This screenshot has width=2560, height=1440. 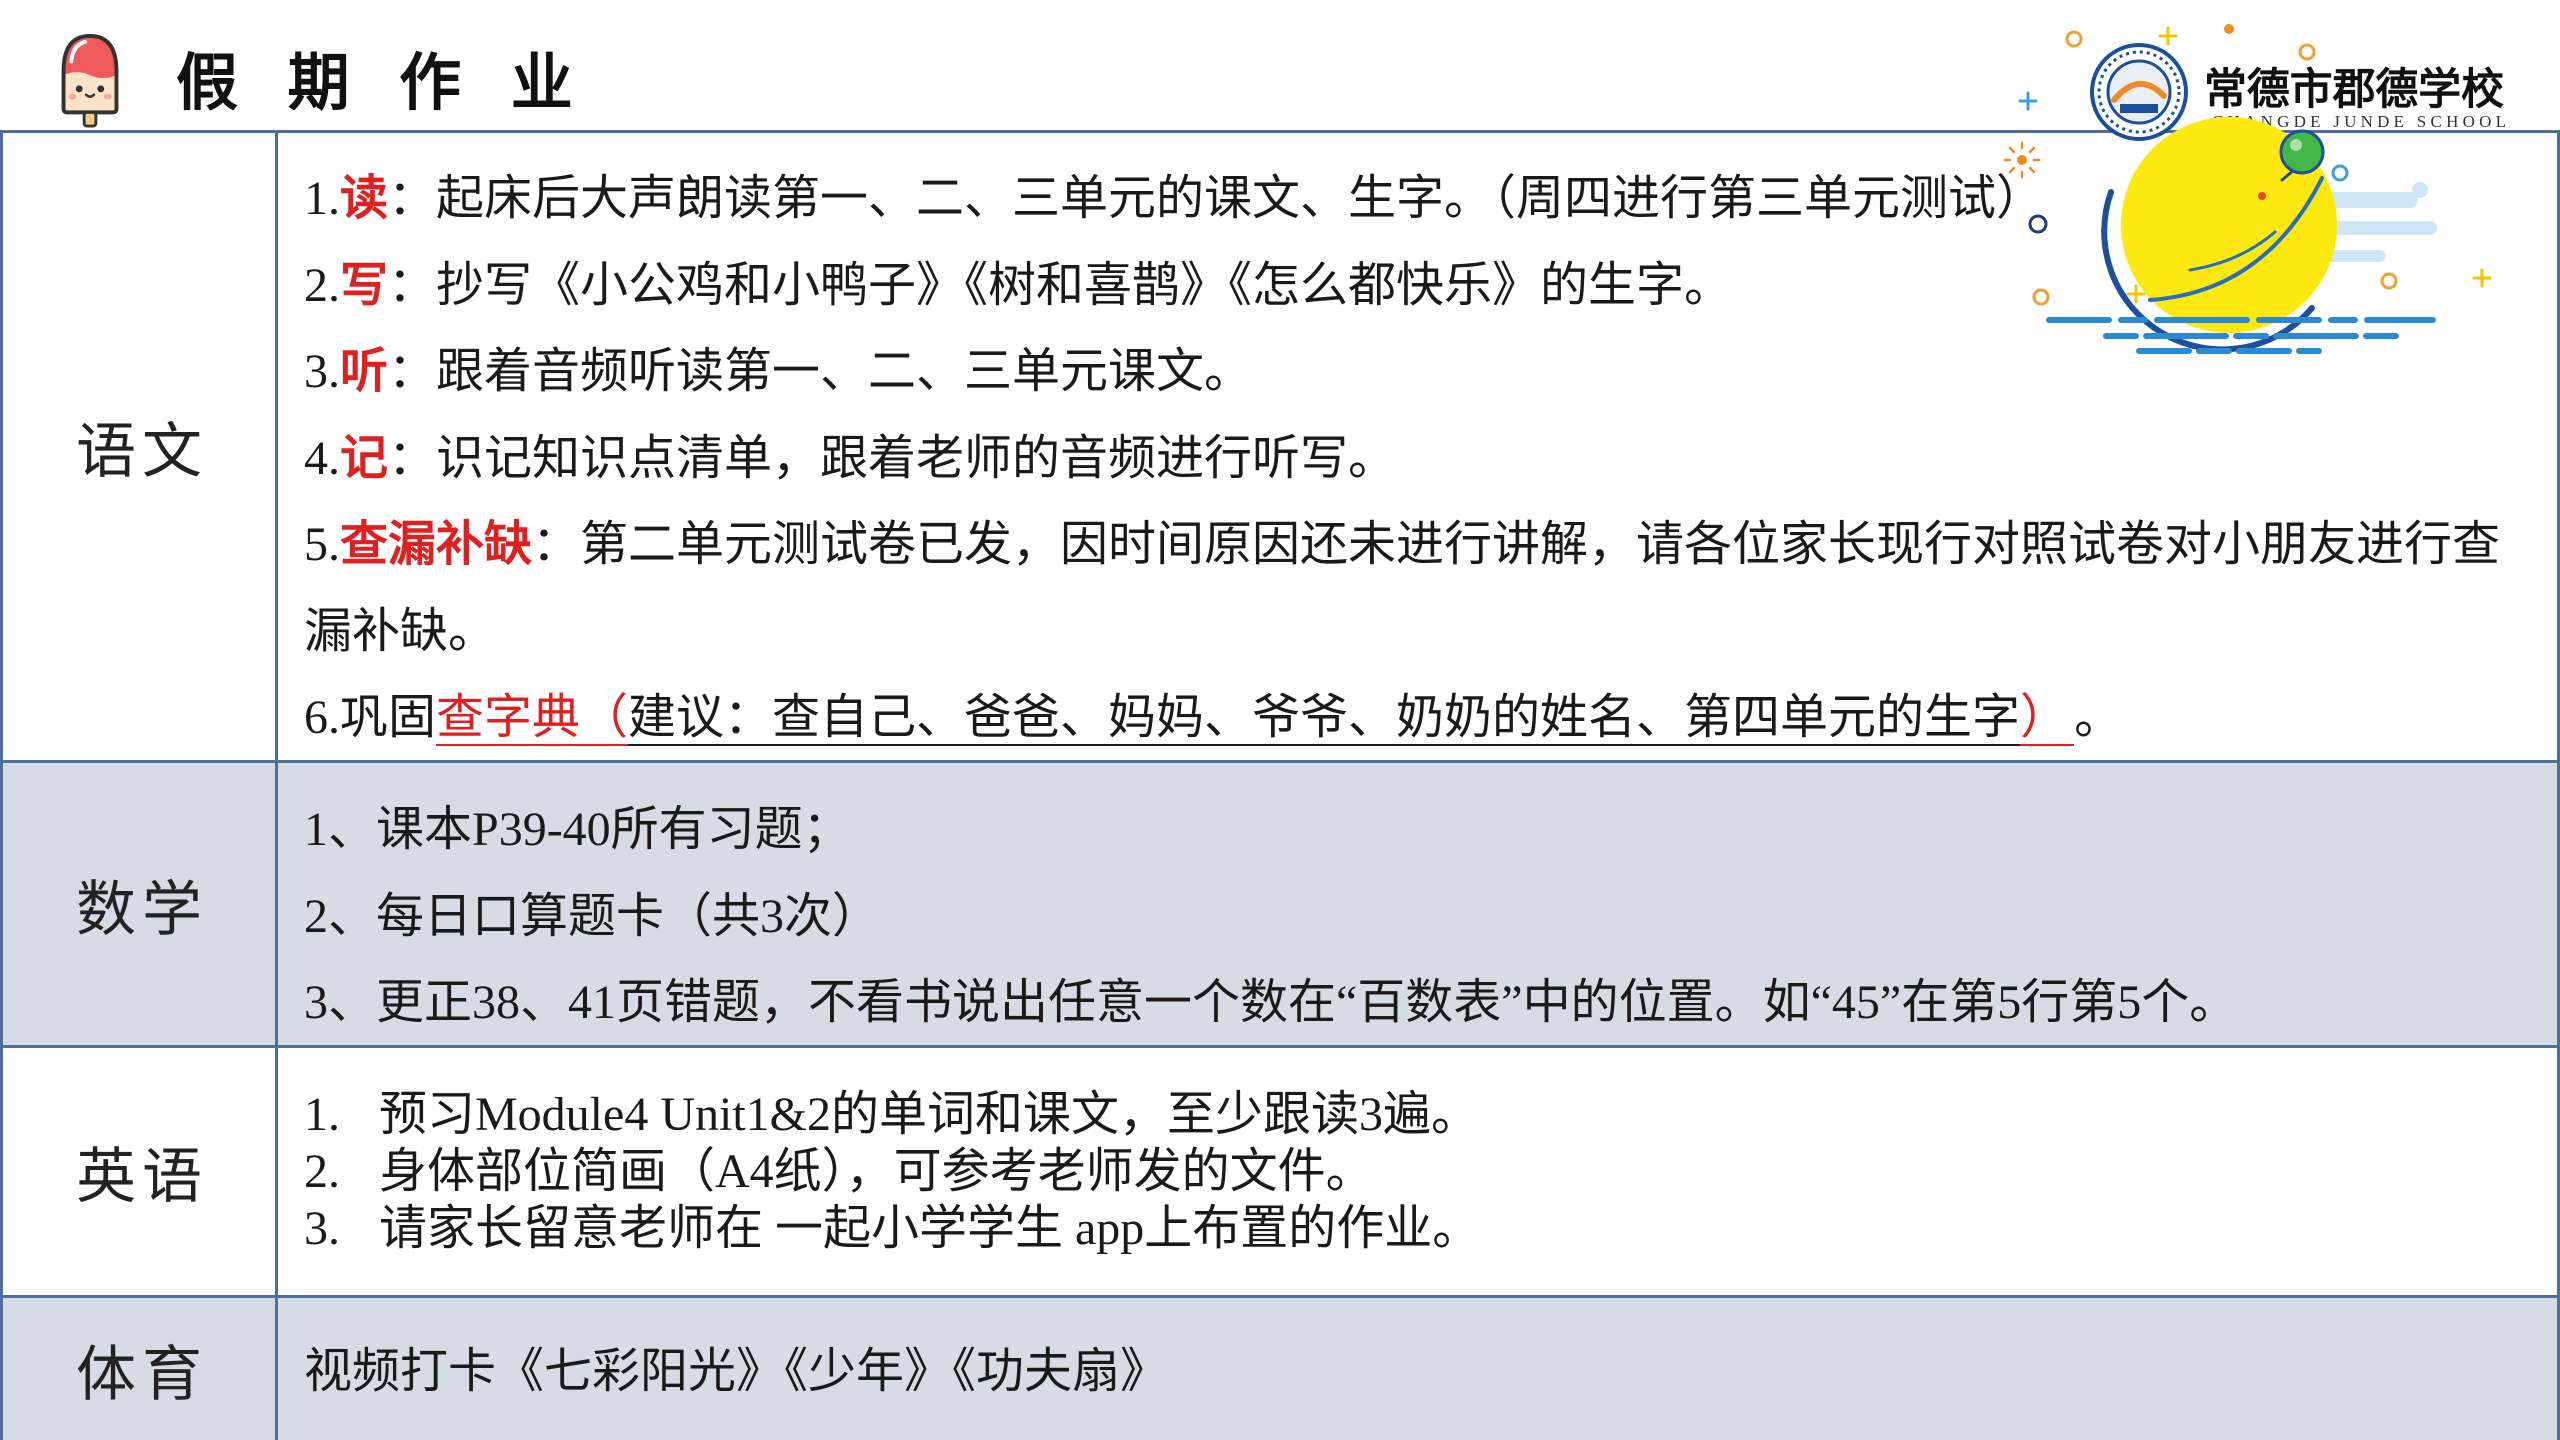 I want to click on item-keyword: 听, so click(x=364, y=371).